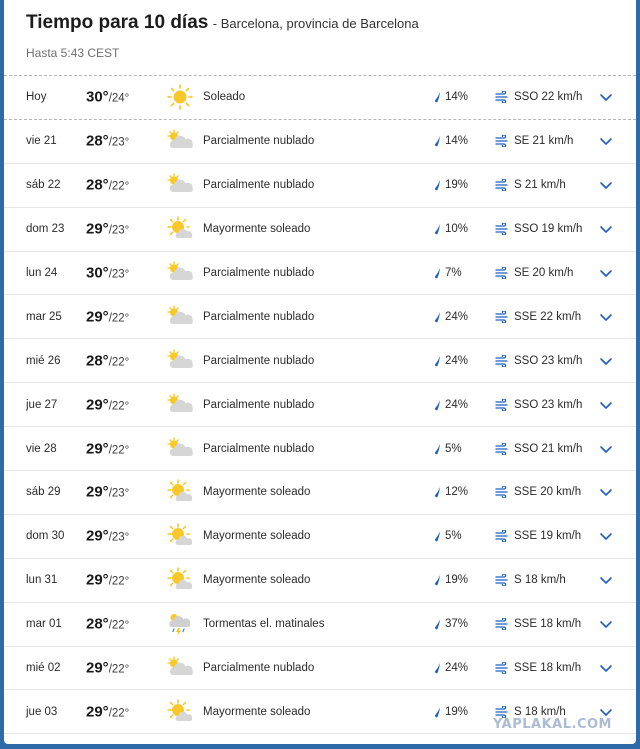 The height and width of the screenshot is (749, 640). What do you see at coordinates (457, 492) in the screenshot?
I see `precip-value: 12%` at bounding box center [457, 492].